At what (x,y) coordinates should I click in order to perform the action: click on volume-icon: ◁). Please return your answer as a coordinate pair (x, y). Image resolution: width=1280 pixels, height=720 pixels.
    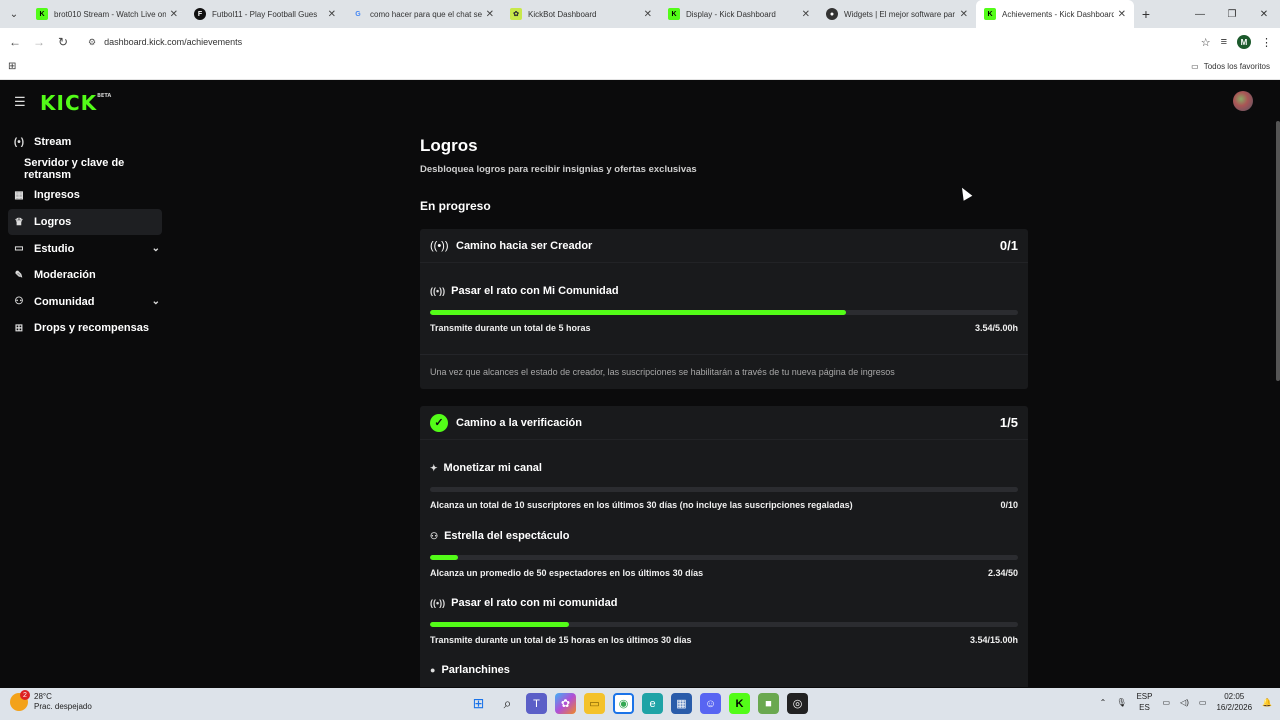
    Looking at the image, I should click on (1184, 702).